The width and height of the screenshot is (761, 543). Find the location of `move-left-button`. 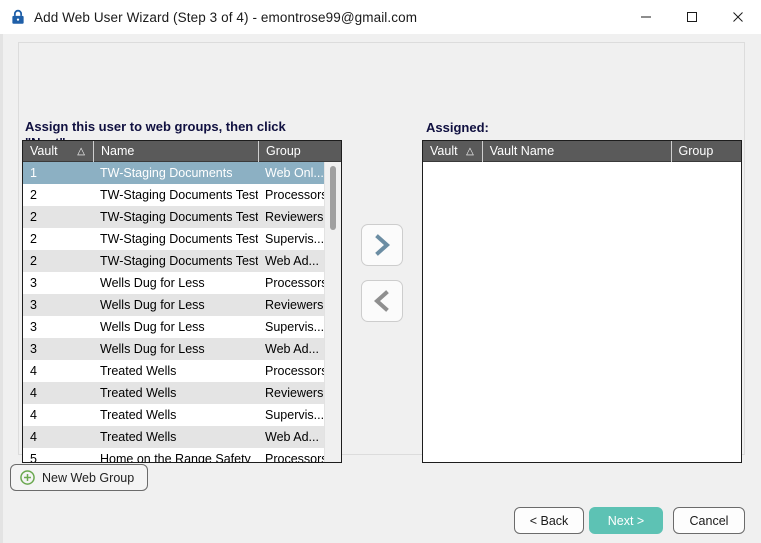

move-left-button is located at coordinates (382, 301).